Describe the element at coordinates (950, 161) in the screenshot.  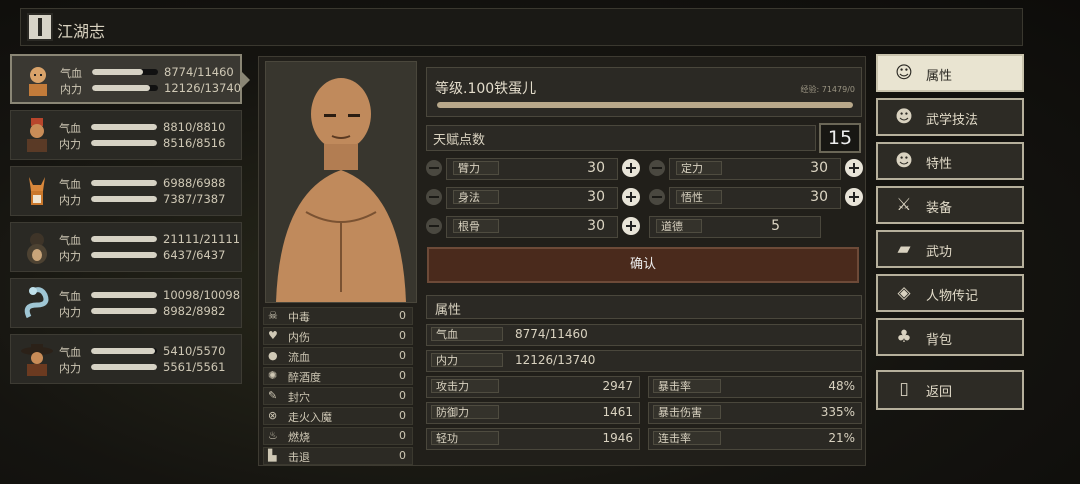
I see `menu-traits: ☻ 特性` at that location.